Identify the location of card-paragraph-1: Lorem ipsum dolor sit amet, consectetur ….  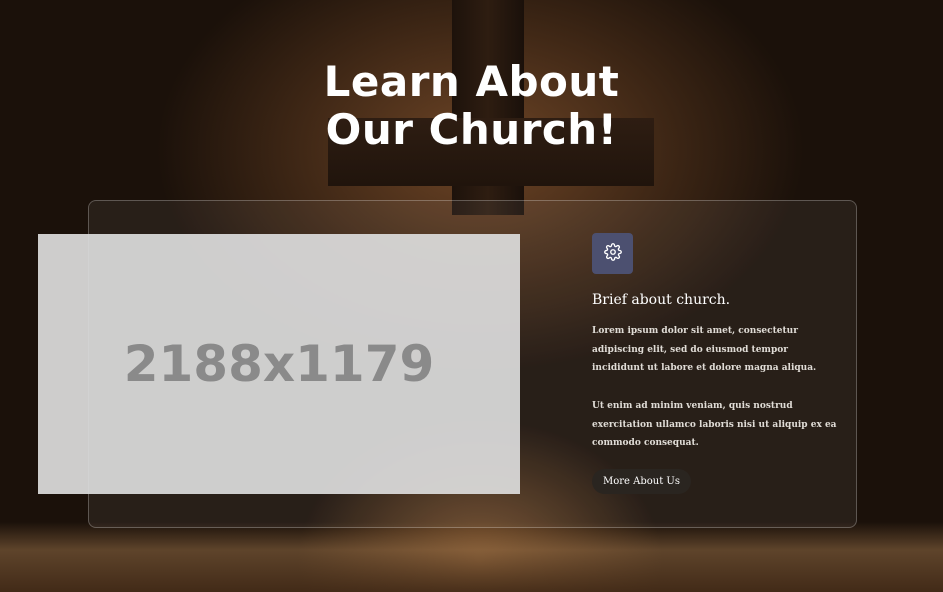
(704, 349).